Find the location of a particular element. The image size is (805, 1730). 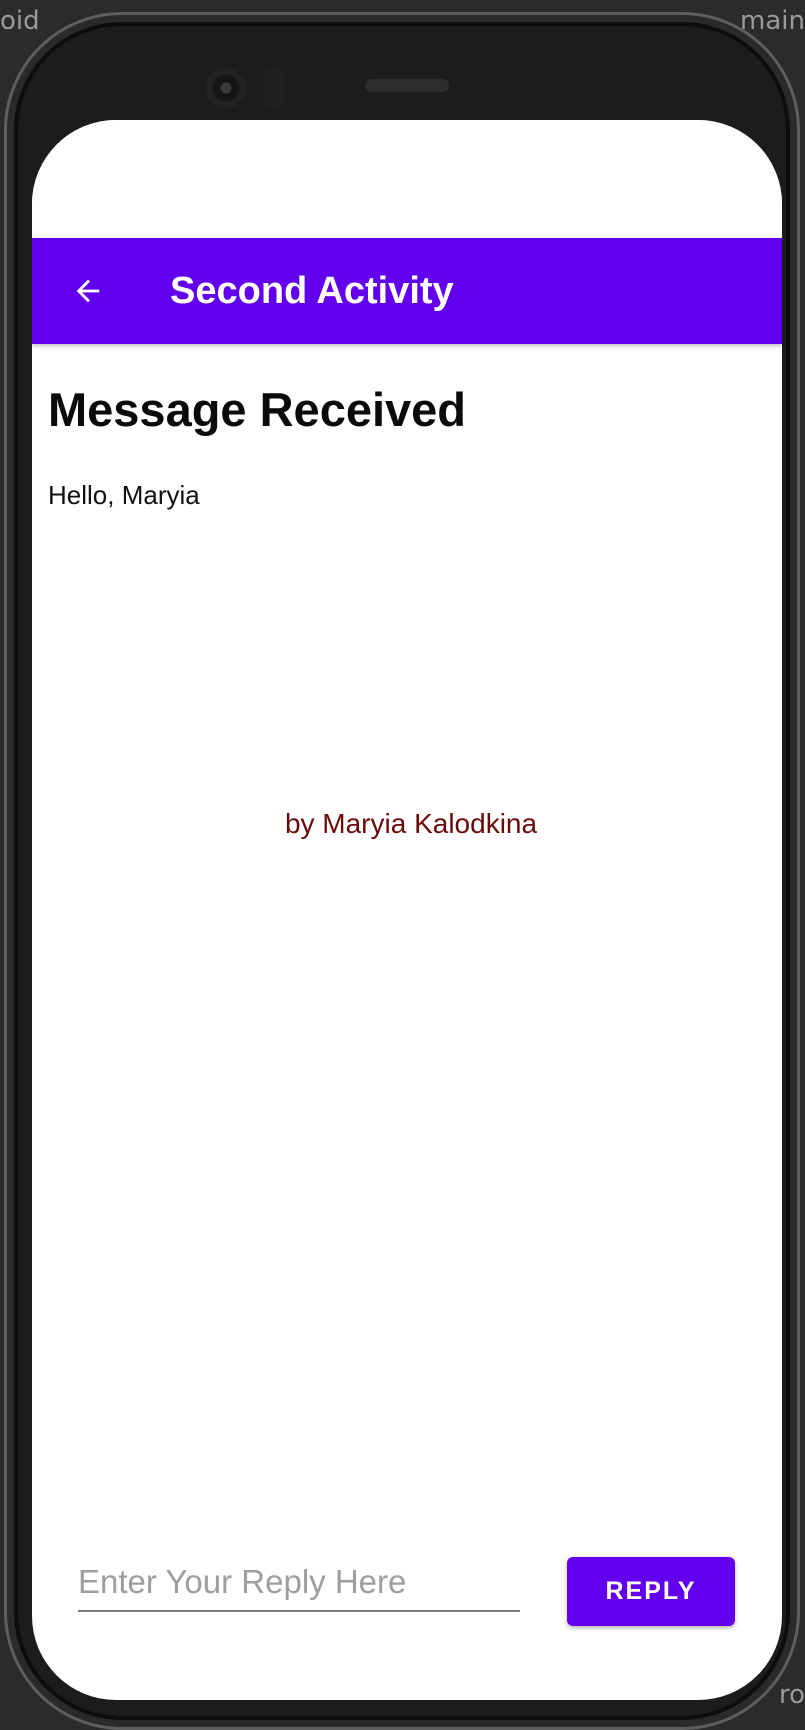

author-credit: by Maryia Kalodkina is located at coordinates (411, 823).